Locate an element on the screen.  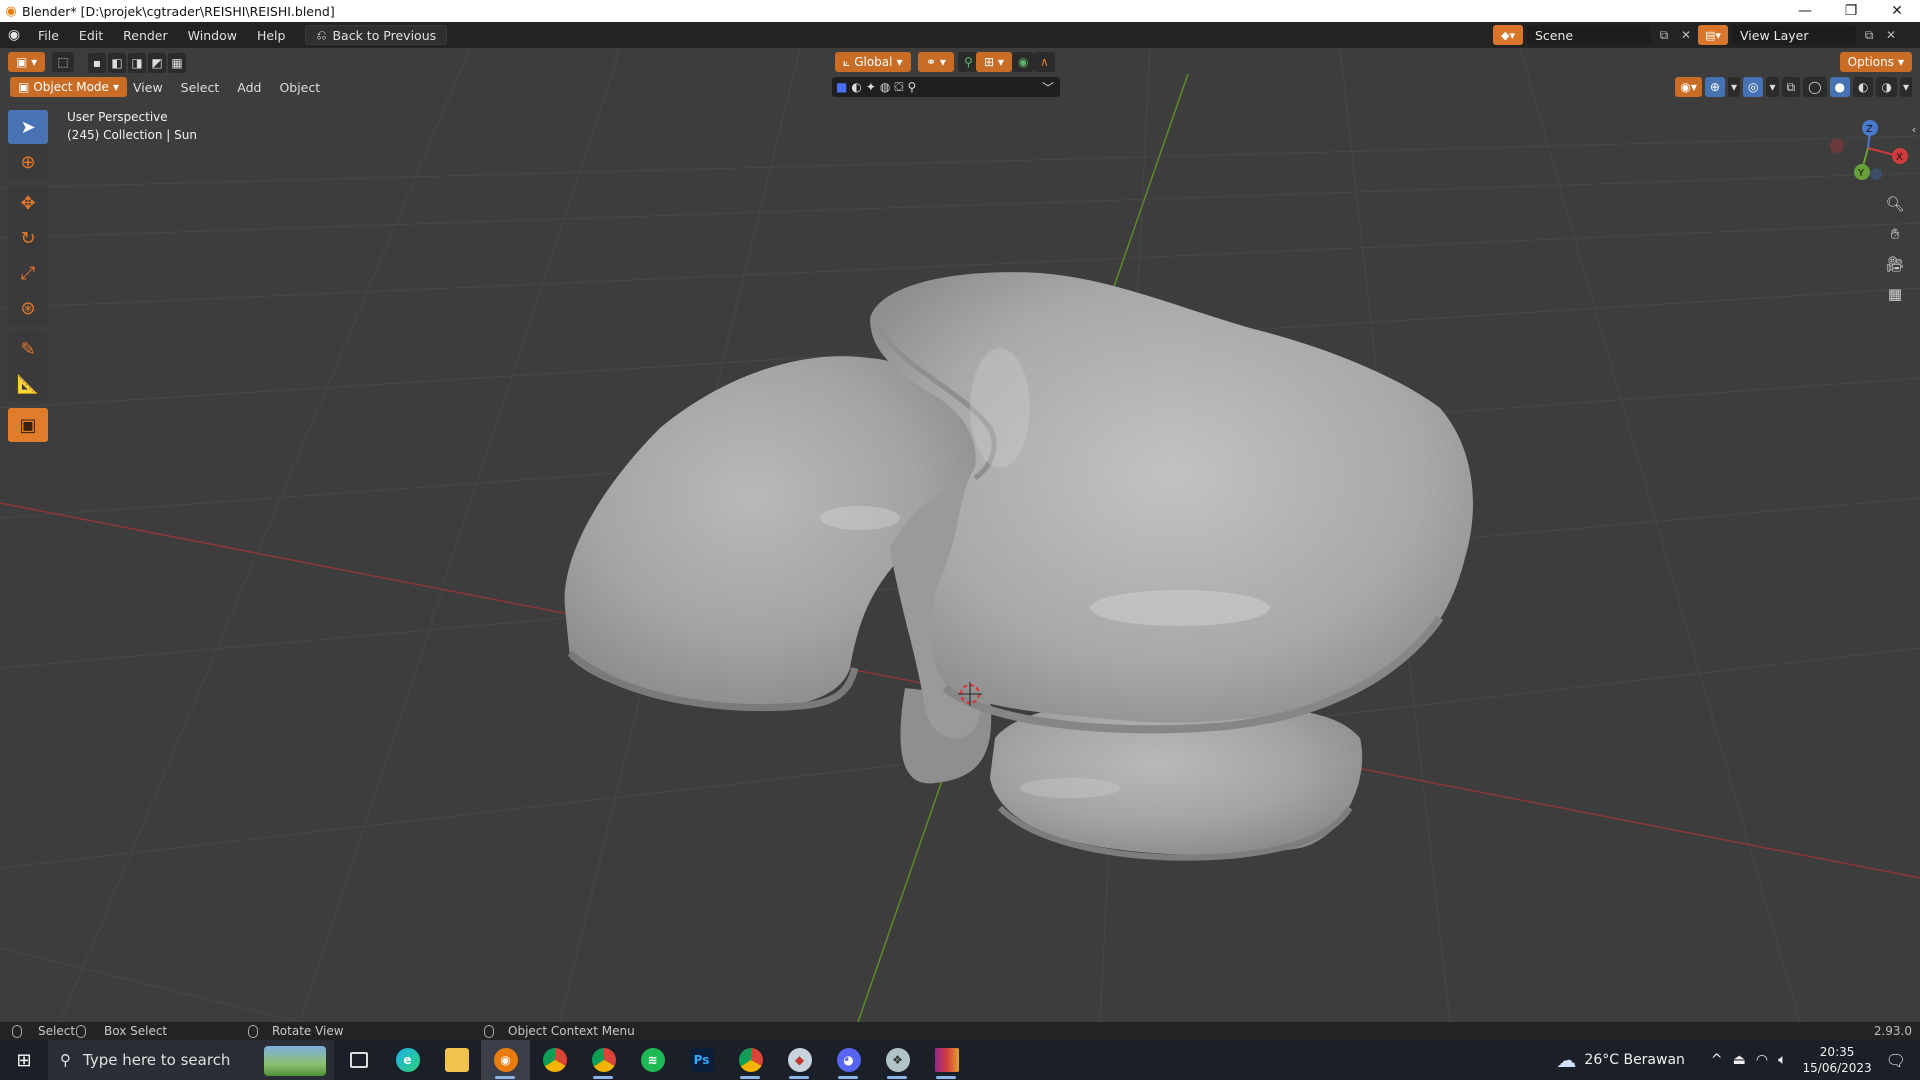
spotify-icon: ≋ is located at coordinates (652, 1060).